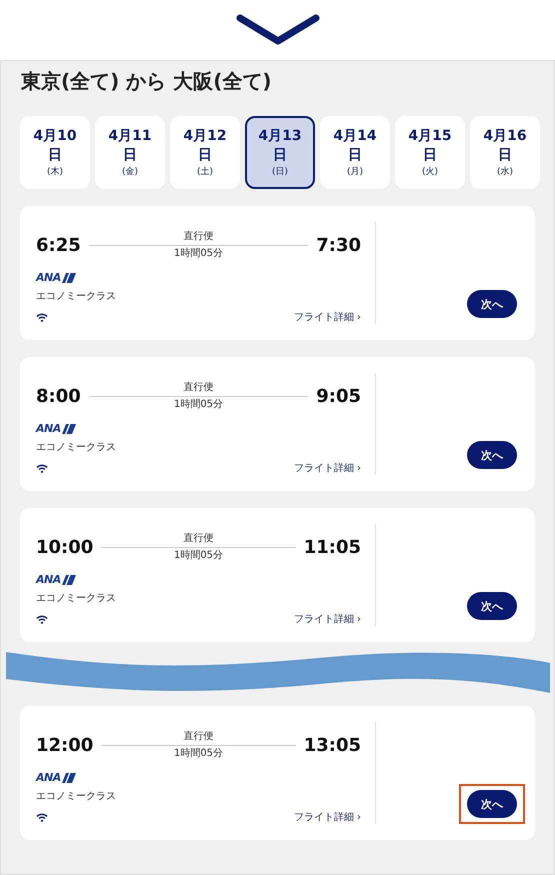 This screenshot has width=555, height=875. I want to click on route-title: 東京(全て) から 大阪(全て), so click(146, 81).